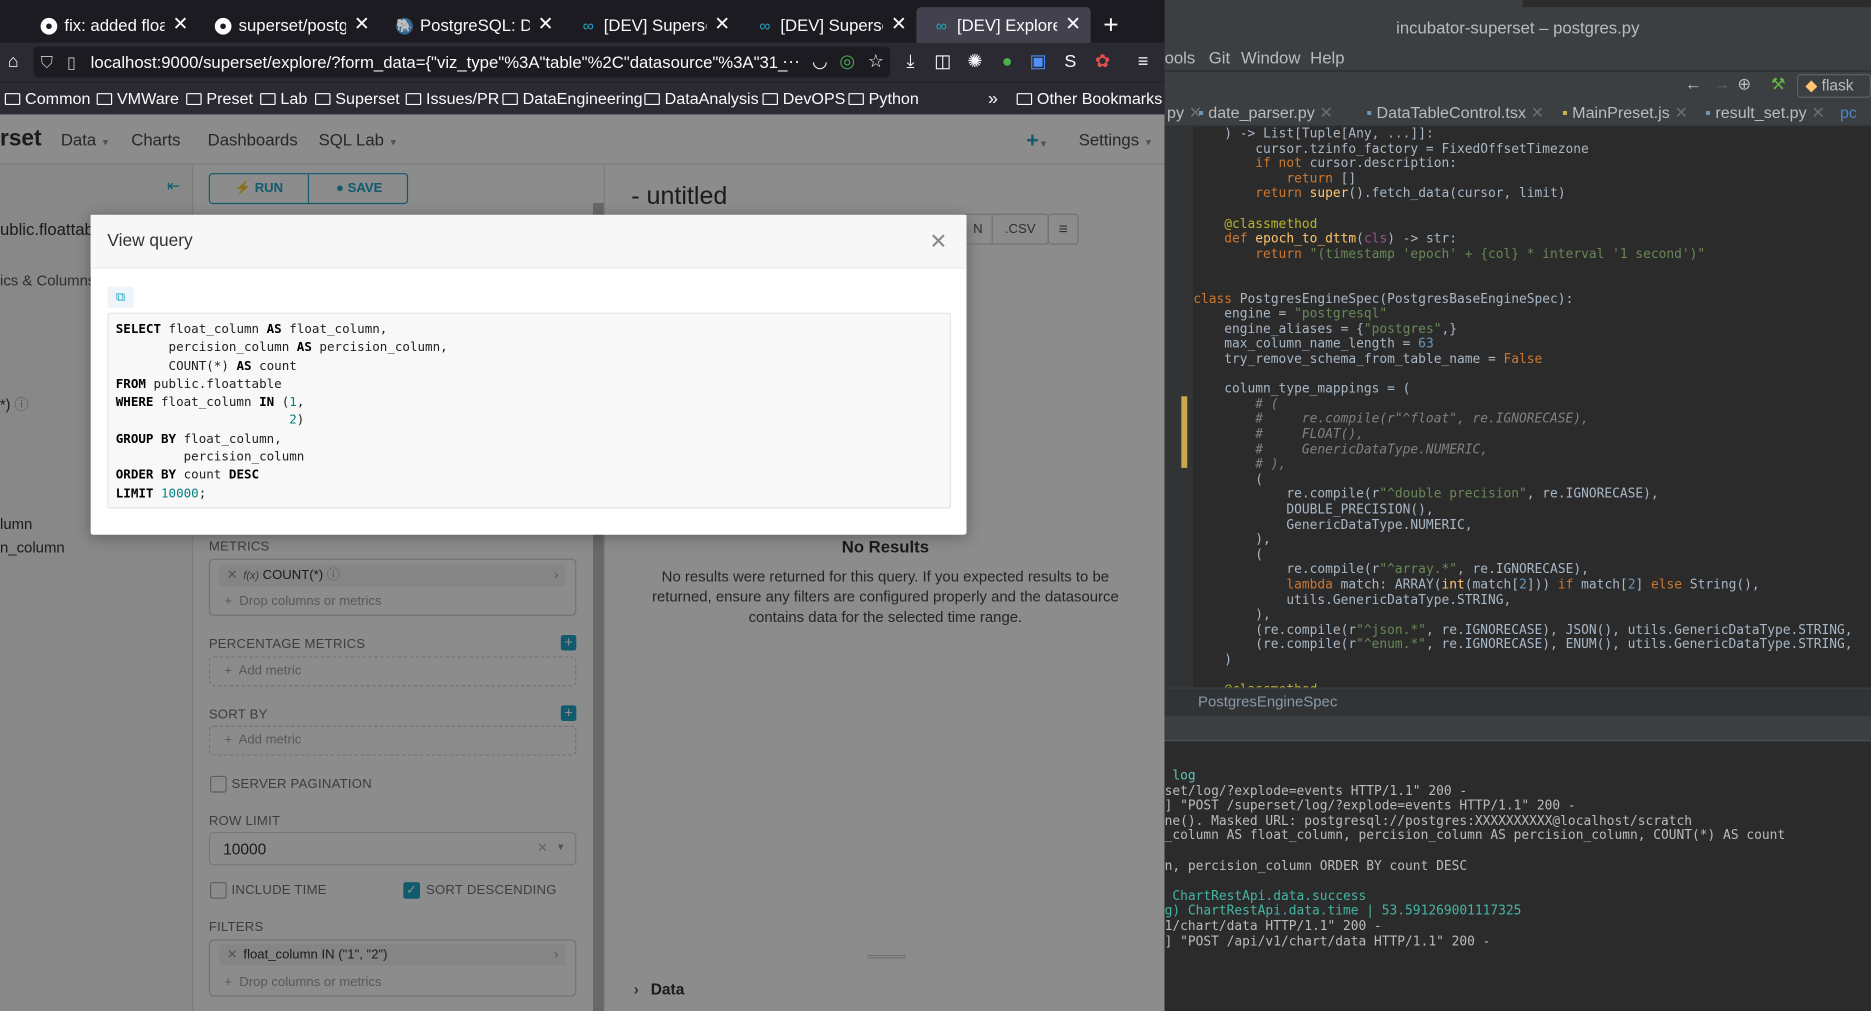 This screenshot has width=1871, height=1011. Describe the element at coordinates (572, 98) in the screenshot. I see `bookmark-folder: DataEngineering` at that location.